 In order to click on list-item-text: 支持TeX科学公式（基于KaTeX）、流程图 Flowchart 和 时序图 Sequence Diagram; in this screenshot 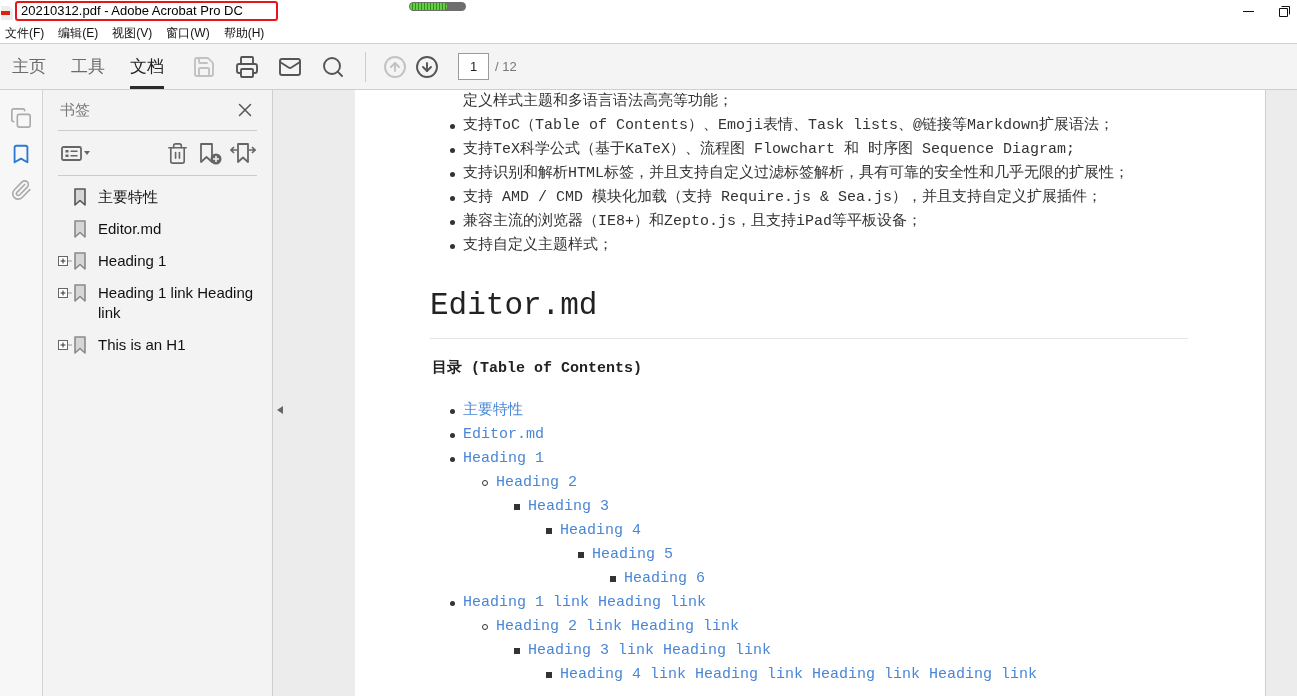, I will do `click(769, 149)`.